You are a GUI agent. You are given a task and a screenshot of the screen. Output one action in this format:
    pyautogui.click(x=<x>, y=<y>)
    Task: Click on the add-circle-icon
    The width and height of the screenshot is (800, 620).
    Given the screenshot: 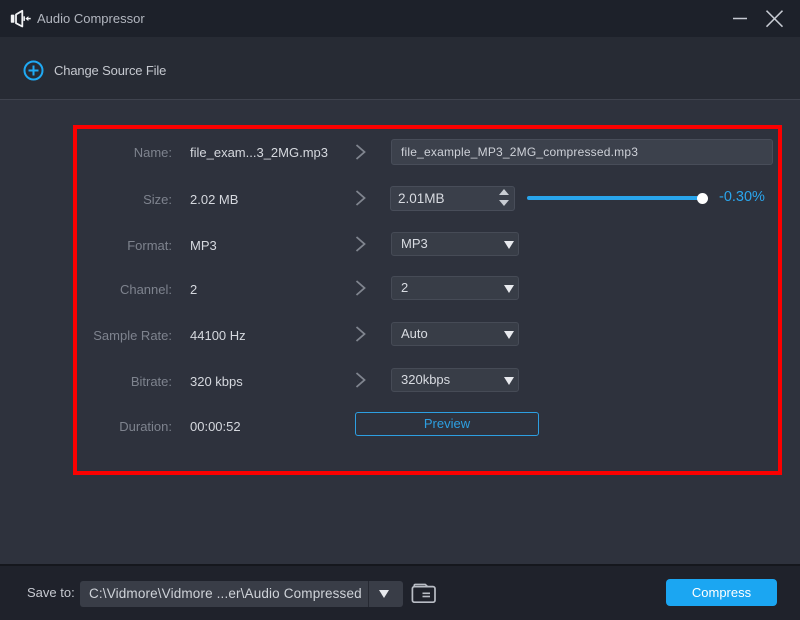 What is the action you would take?
    pyautogui.click(x=33, y=70)
    